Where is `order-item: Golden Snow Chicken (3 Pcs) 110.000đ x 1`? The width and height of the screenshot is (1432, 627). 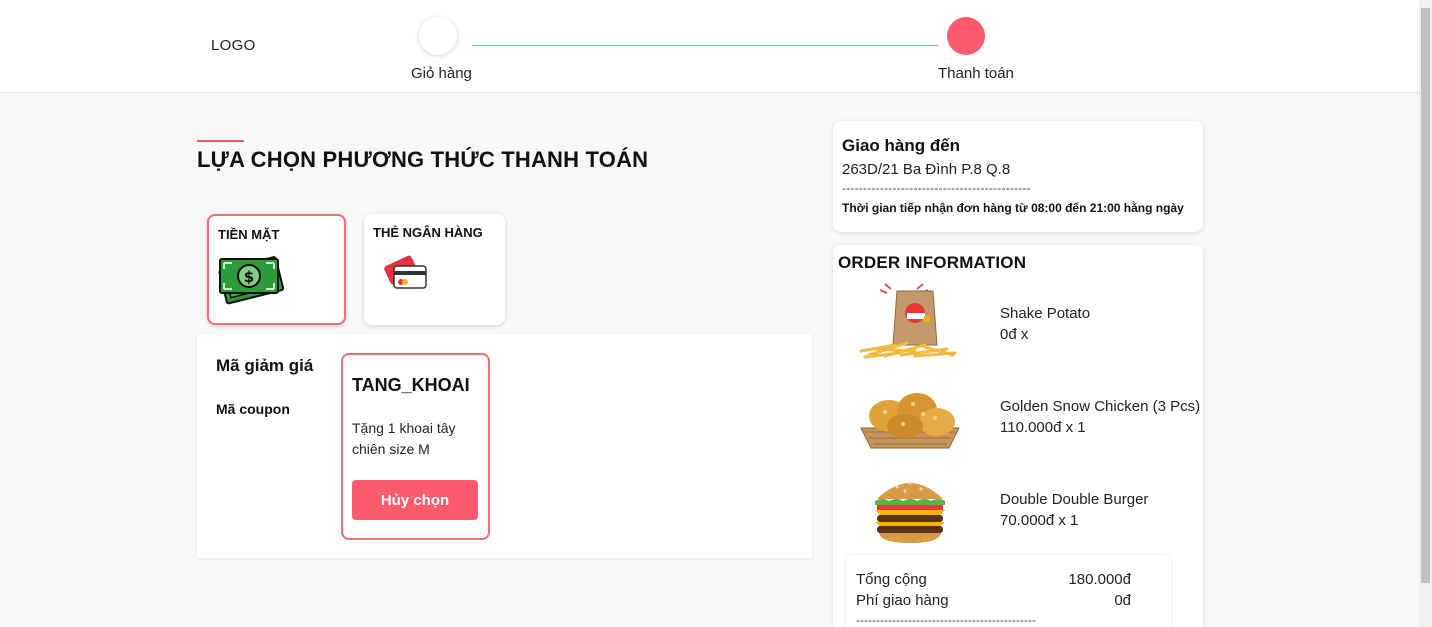 order-item: Golden Snow Chicken (3 Pcs) 110.000đ x 1 is located at coordinates (1018, 418).